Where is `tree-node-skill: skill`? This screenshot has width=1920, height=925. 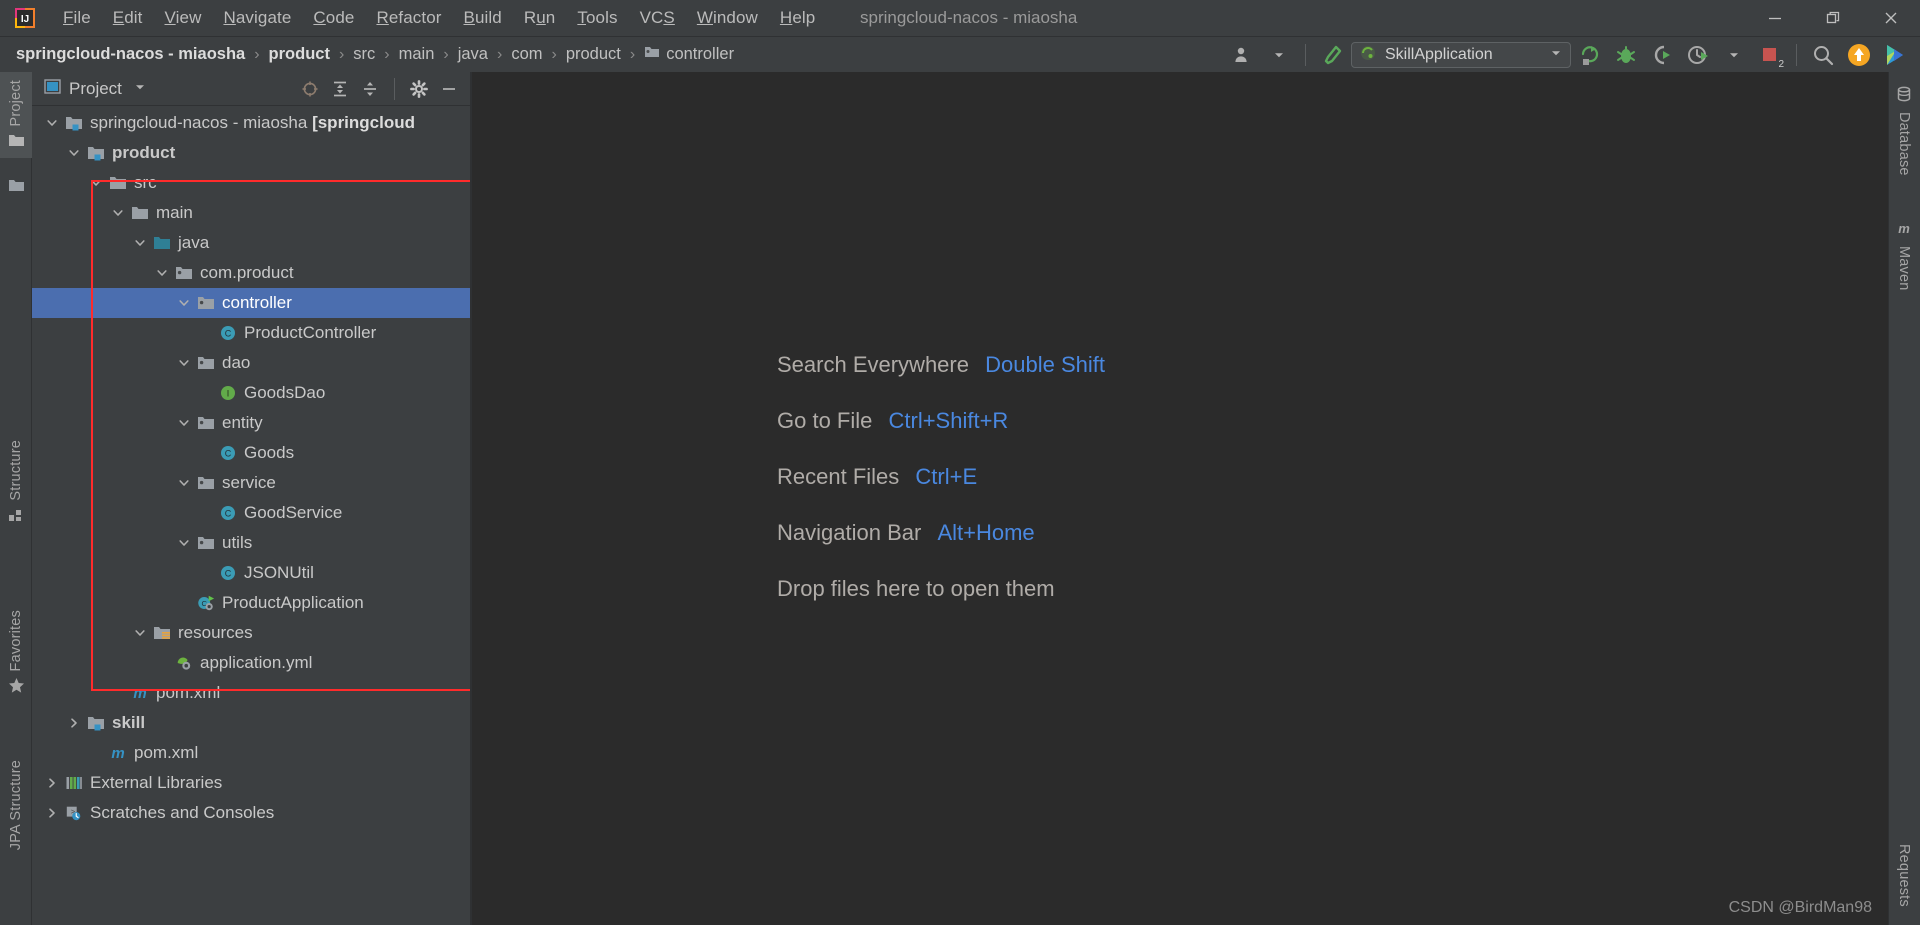 tree-node-skill: skill is located at coordinates (251, 723).